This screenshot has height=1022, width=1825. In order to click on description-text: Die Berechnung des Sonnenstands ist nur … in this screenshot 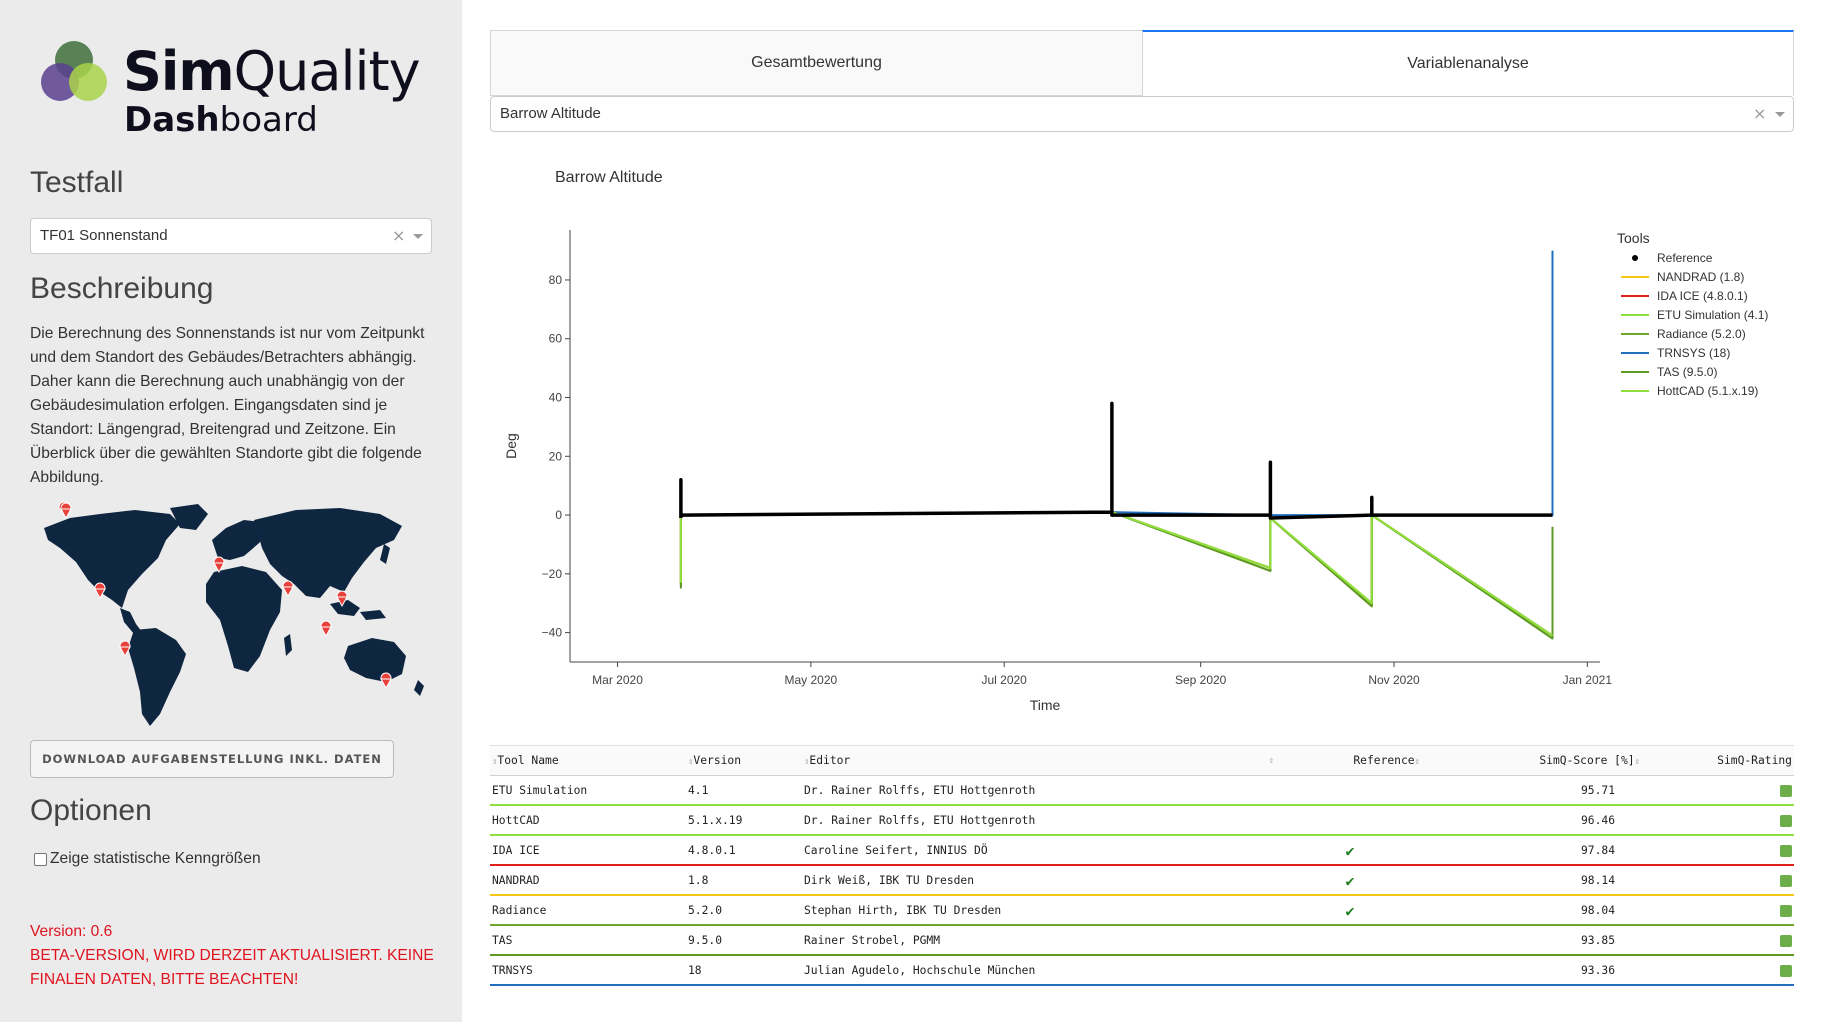, I will do `click(227, 405)`.